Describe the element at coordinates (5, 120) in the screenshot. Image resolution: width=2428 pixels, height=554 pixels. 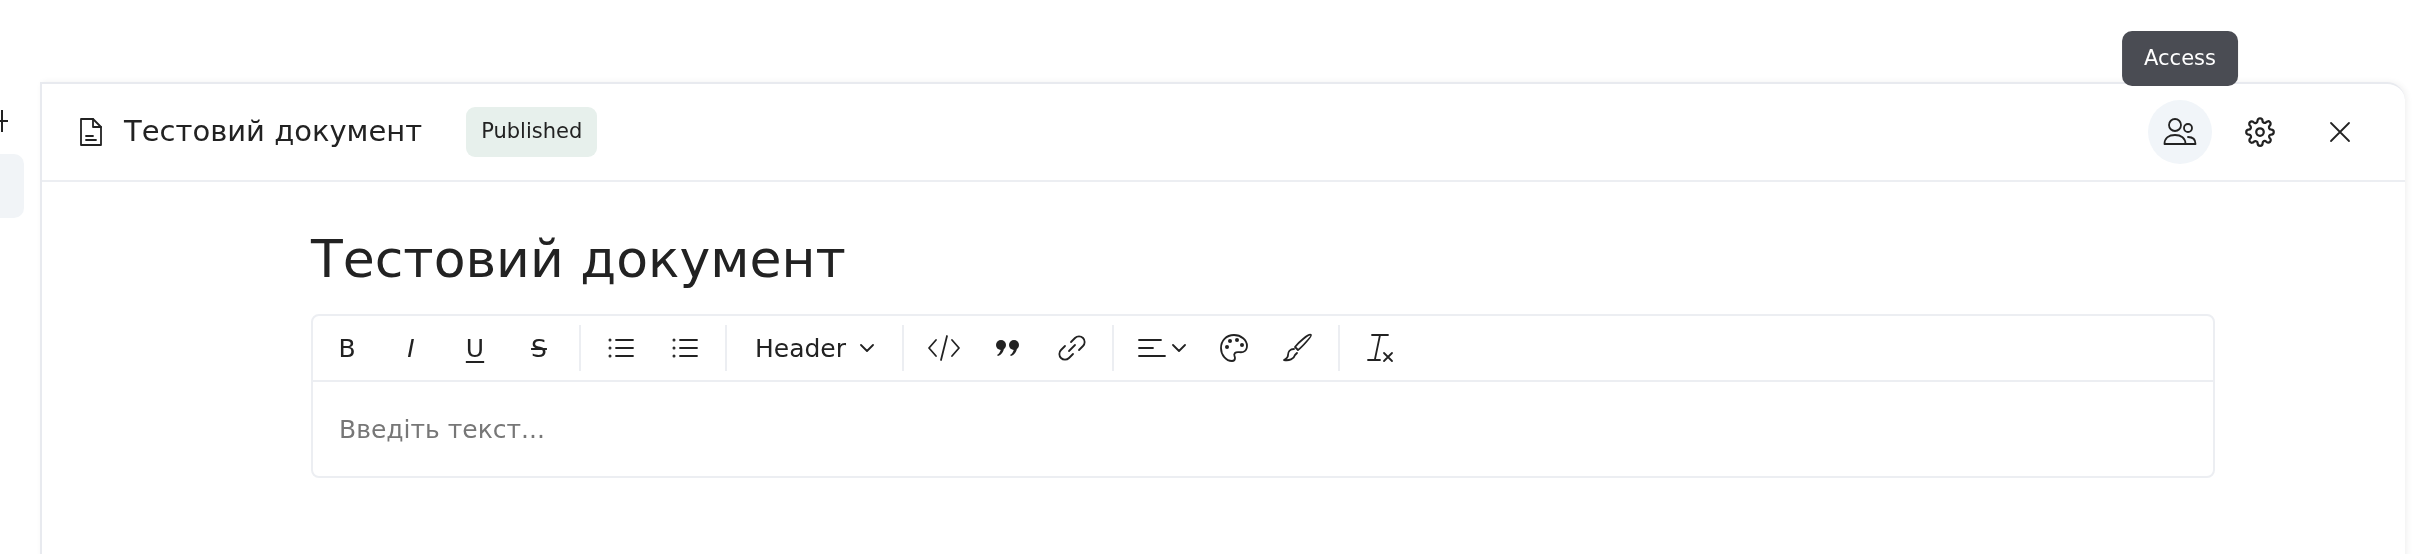
I see `plus-icon` at that location.